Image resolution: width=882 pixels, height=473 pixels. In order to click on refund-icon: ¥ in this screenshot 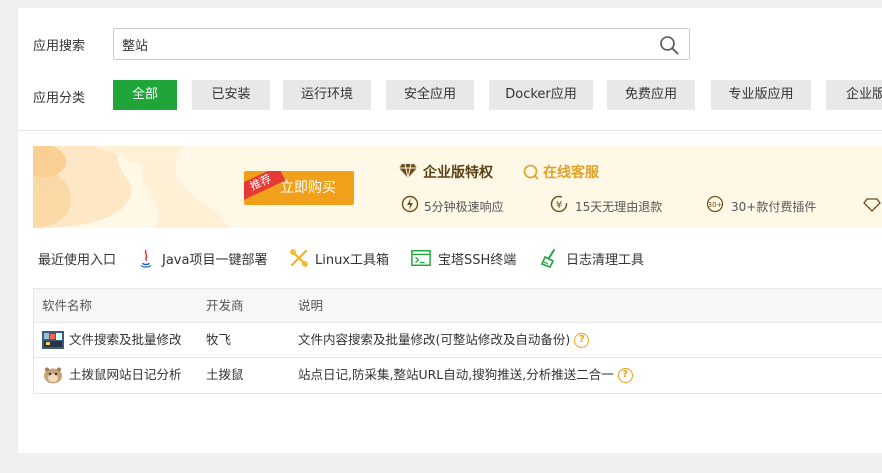, I will do `click(559, 204)`.